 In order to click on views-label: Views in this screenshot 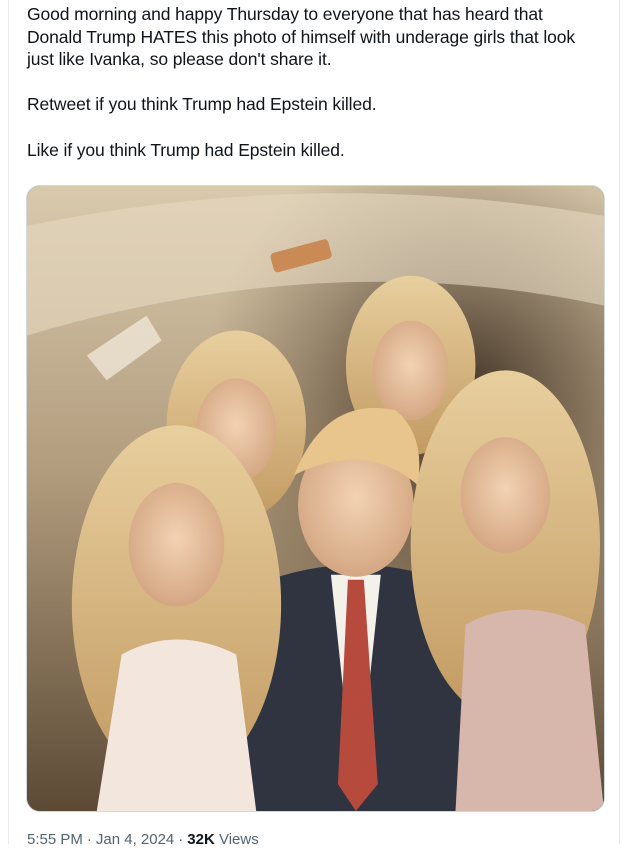, I will do `click(238, 839)`.